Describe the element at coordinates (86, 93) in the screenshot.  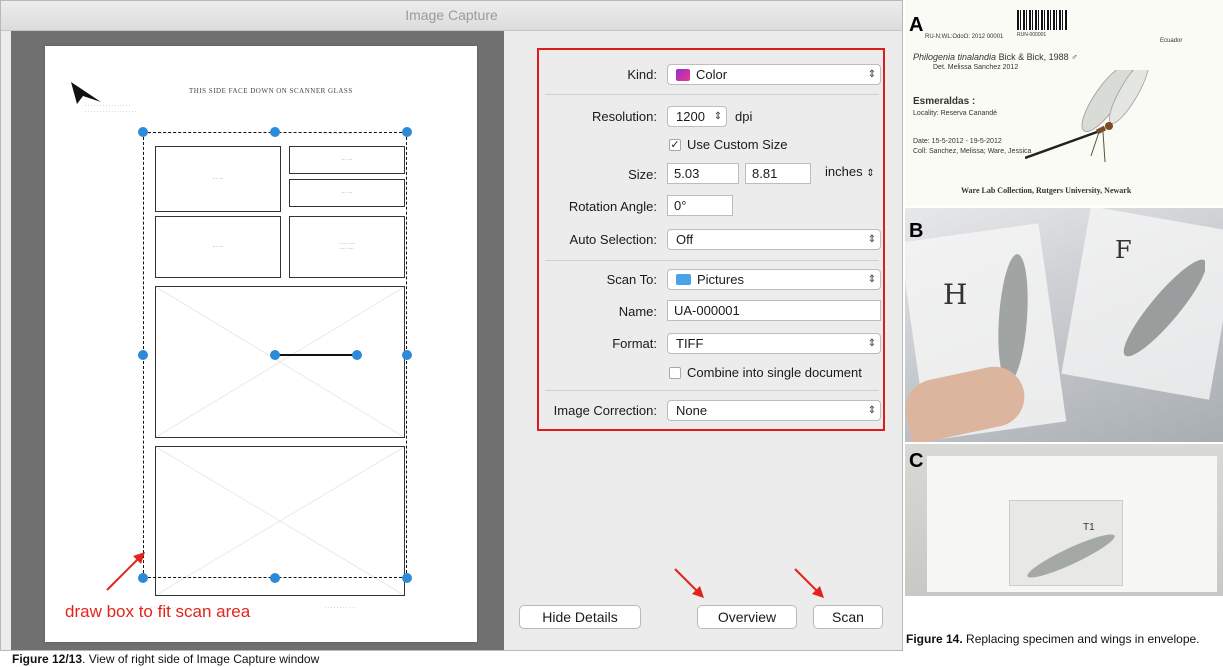
I see `orientation-arrow-icon` at that location.